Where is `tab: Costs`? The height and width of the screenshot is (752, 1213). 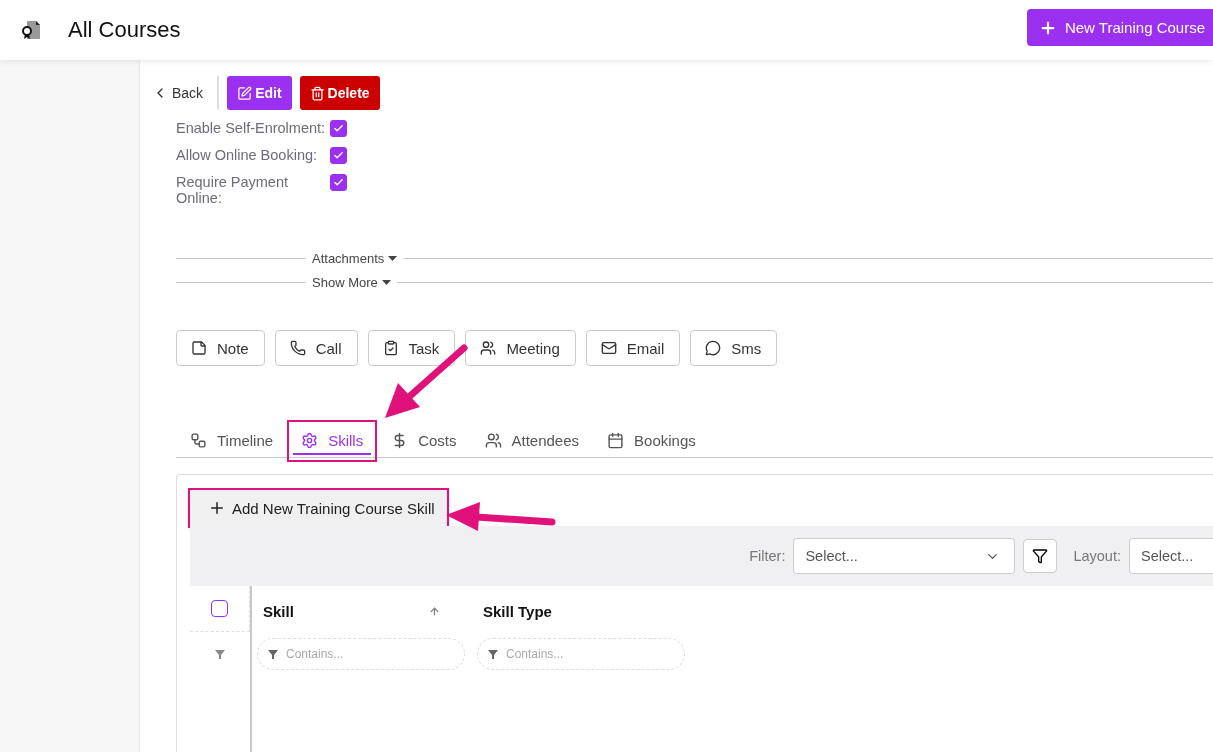
tab: Costs is located at coordinates (424, 441).